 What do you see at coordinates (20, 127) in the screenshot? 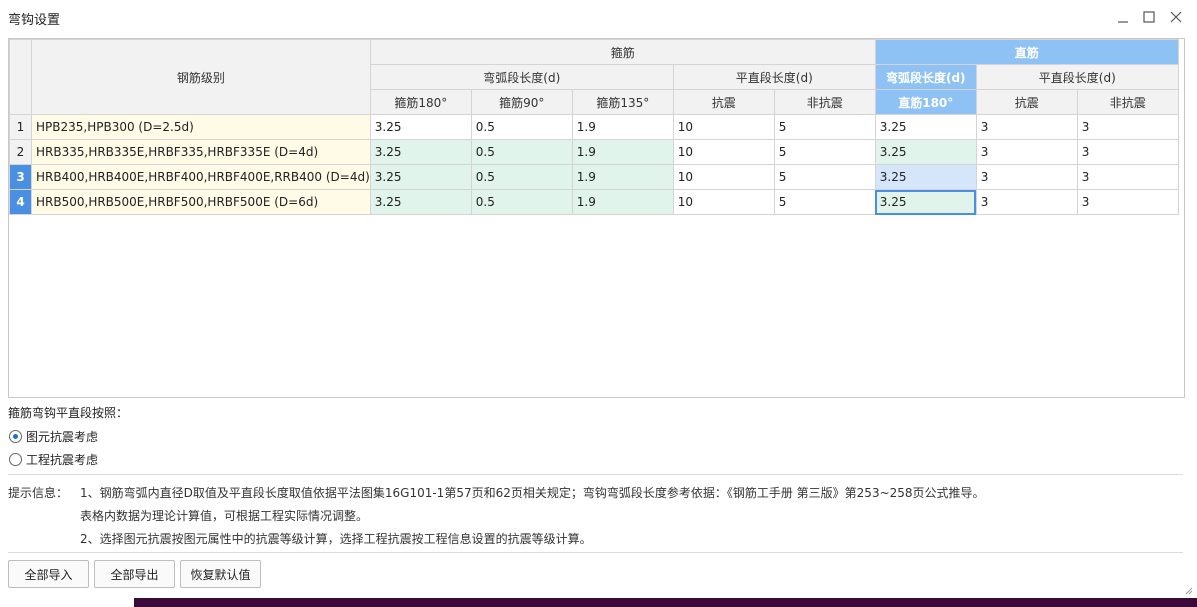
I see `row-number: 1` at bounding box center [20, 127].